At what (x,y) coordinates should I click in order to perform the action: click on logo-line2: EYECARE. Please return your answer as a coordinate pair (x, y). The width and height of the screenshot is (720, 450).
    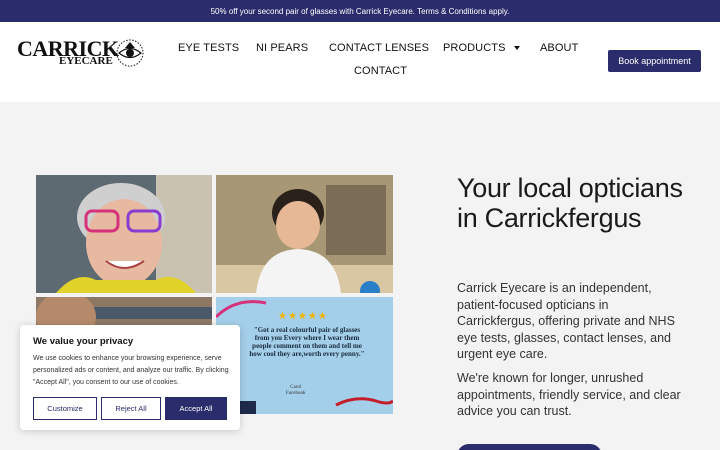
    Looking at the image, I should click on (86, 61).